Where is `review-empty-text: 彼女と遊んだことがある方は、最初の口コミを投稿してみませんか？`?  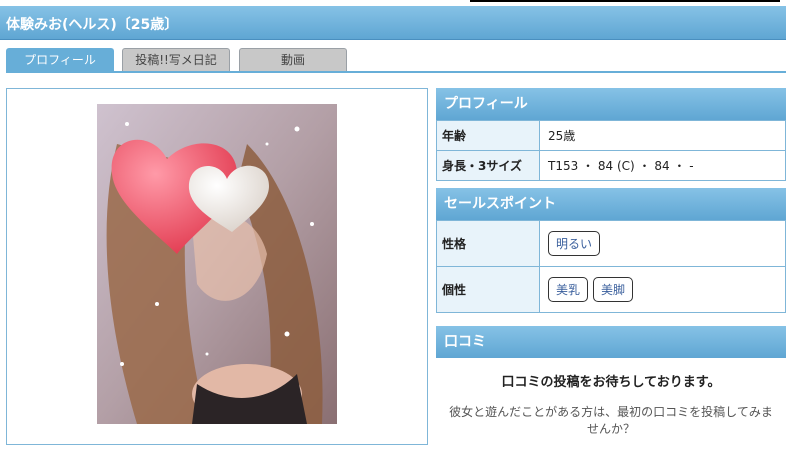
review-empty-text: 彼女と遊んだことがある方は、最初の口コミを投稿してみませんか？ is located at coordinates (611, 420).